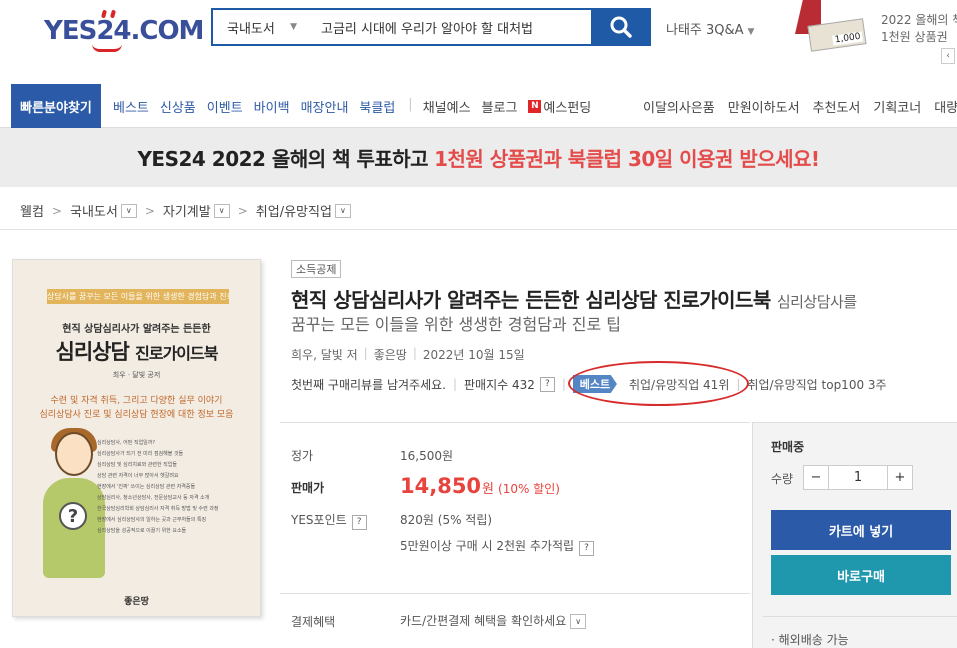  What do you see at coordinates (294, 210) in the screenshot?
I see `breadcrumb-career: 취업/유망직업` at bounding box center [294, 210].